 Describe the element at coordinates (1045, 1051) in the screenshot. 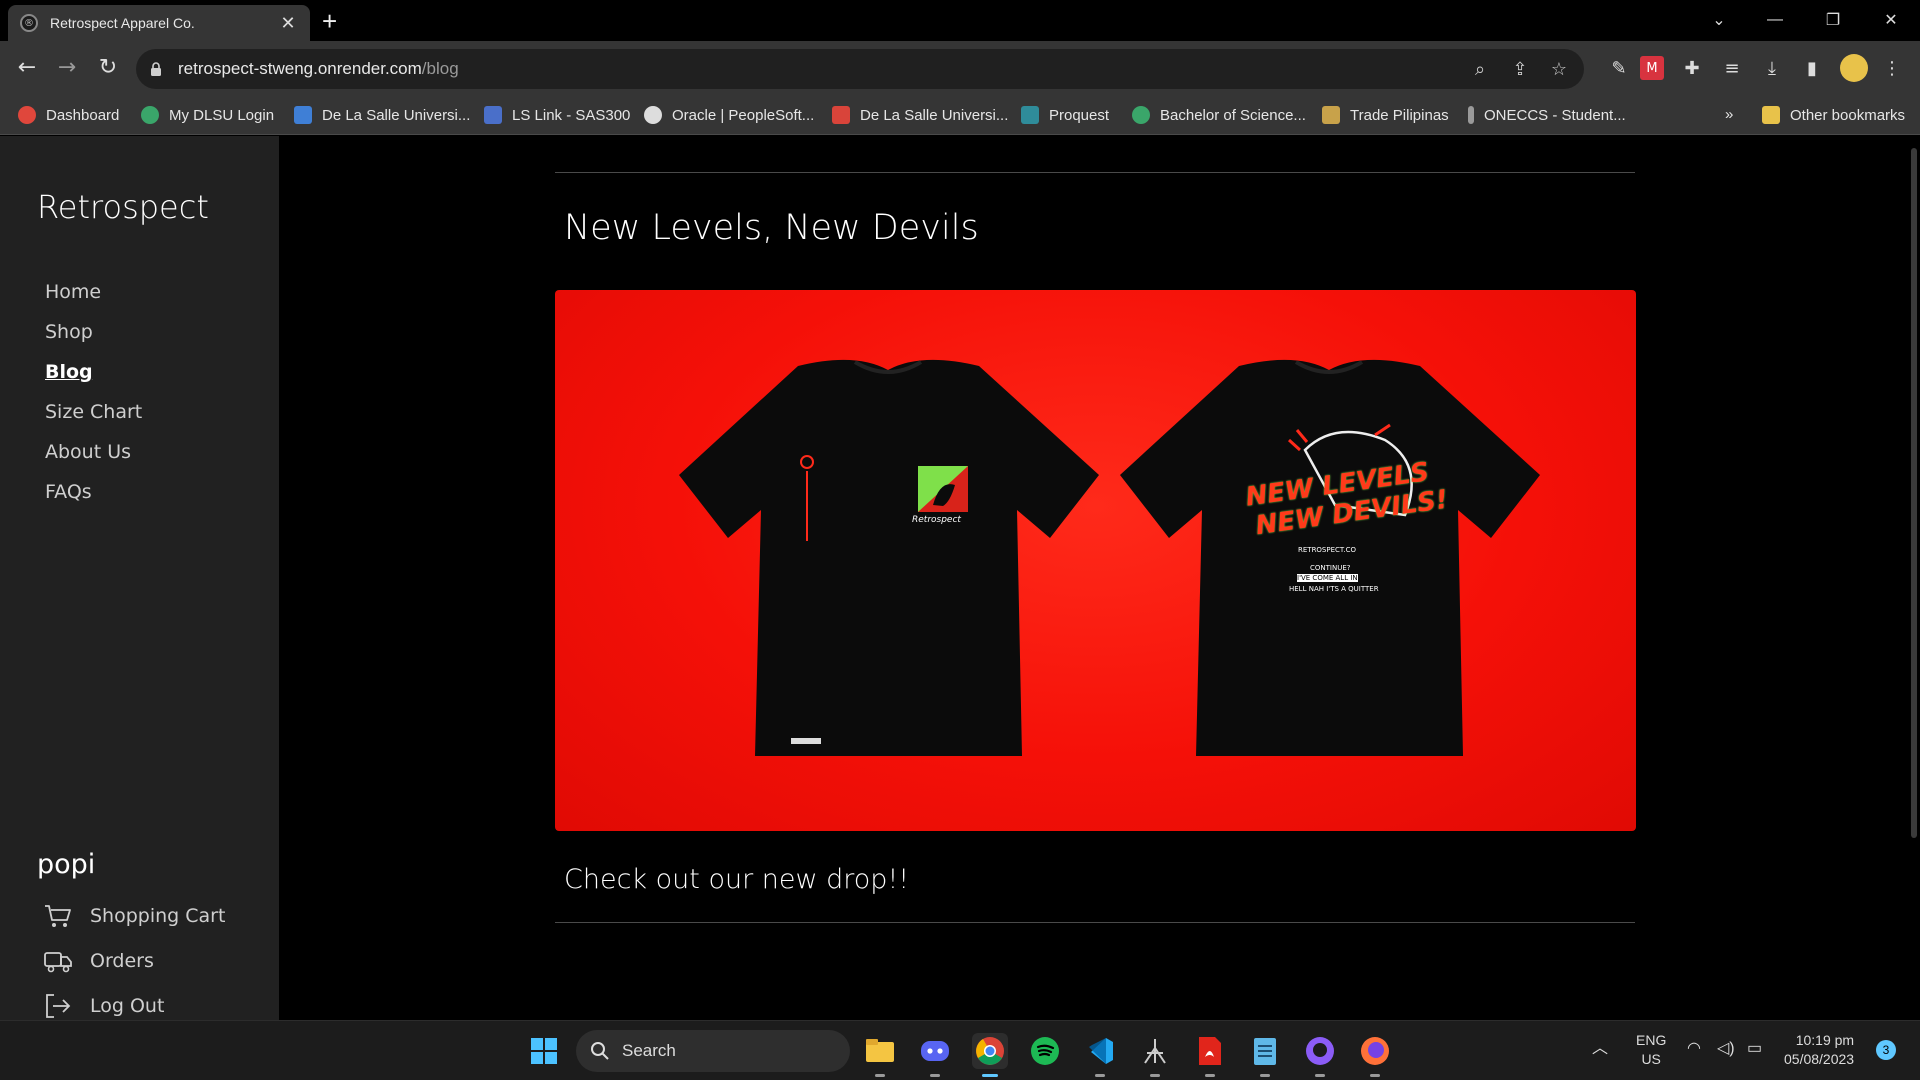

I see `spotify-button` at that location.